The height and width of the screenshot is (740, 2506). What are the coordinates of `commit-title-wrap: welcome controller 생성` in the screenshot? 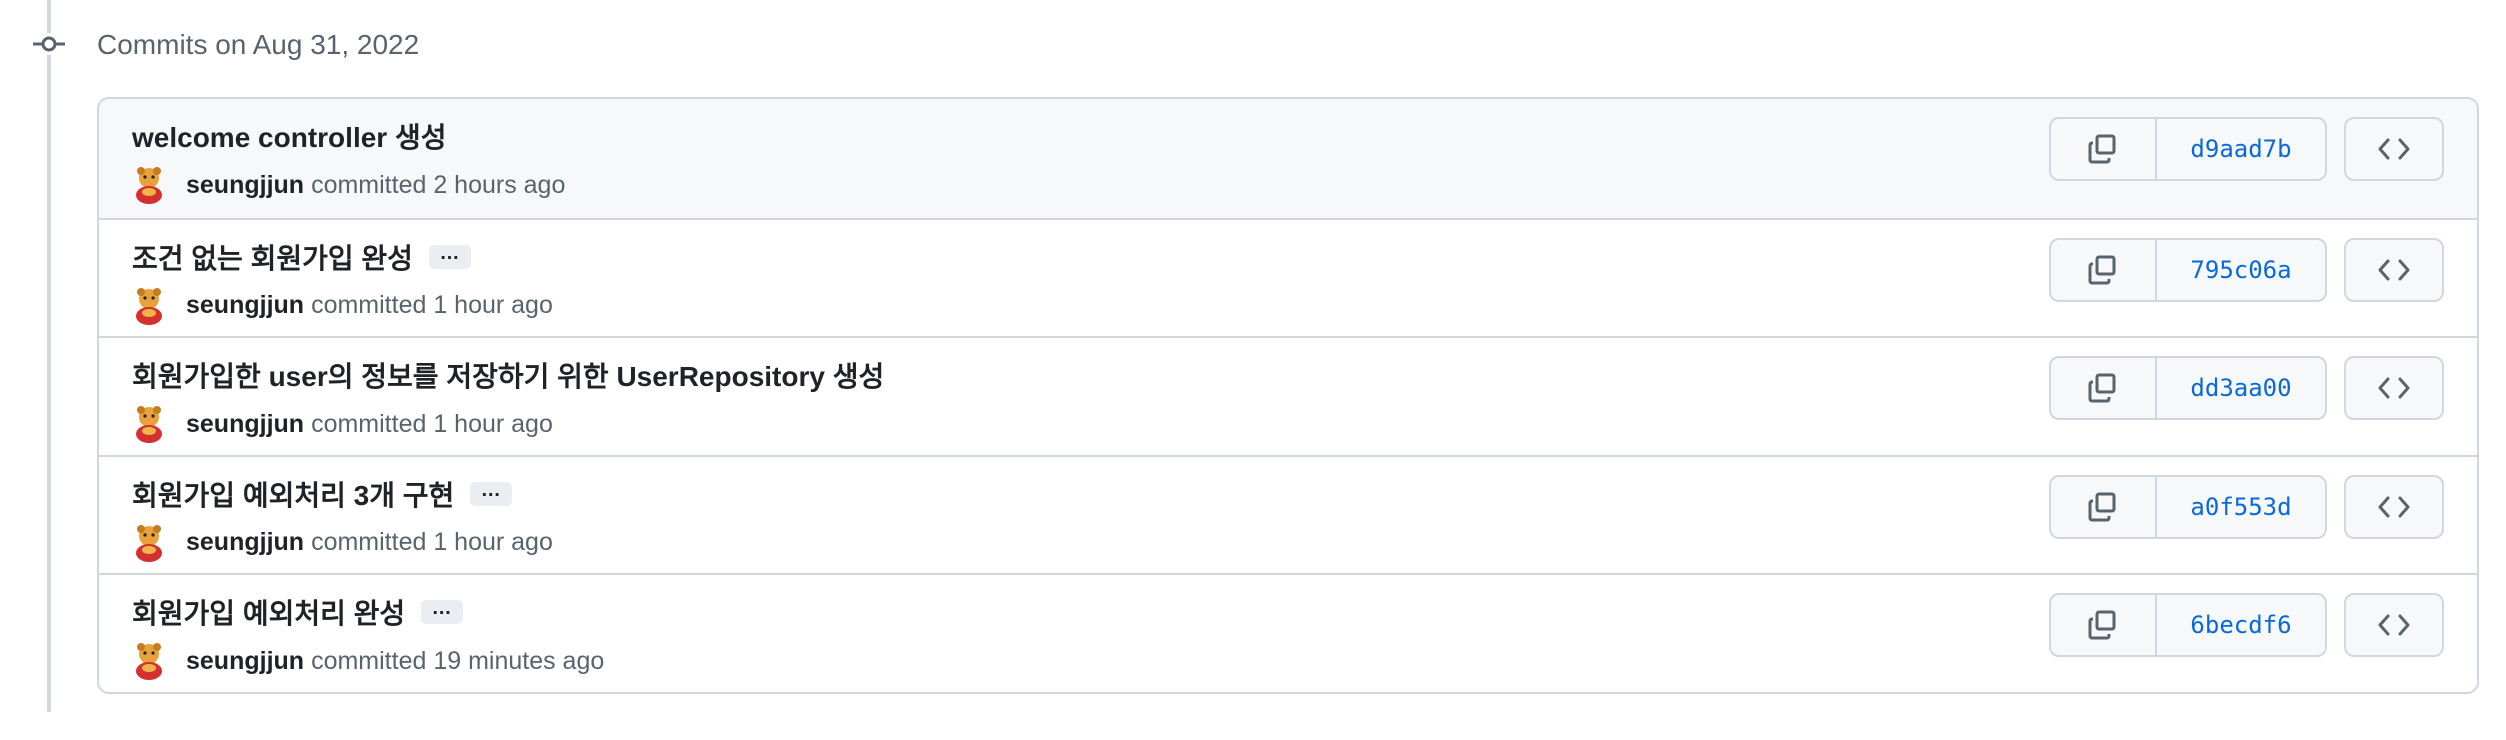 It's located at (289, 136).